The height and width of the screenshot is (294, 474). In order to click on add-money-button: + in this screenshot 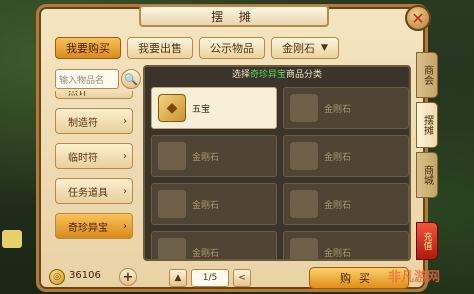, I will do `click(128, 277)`.